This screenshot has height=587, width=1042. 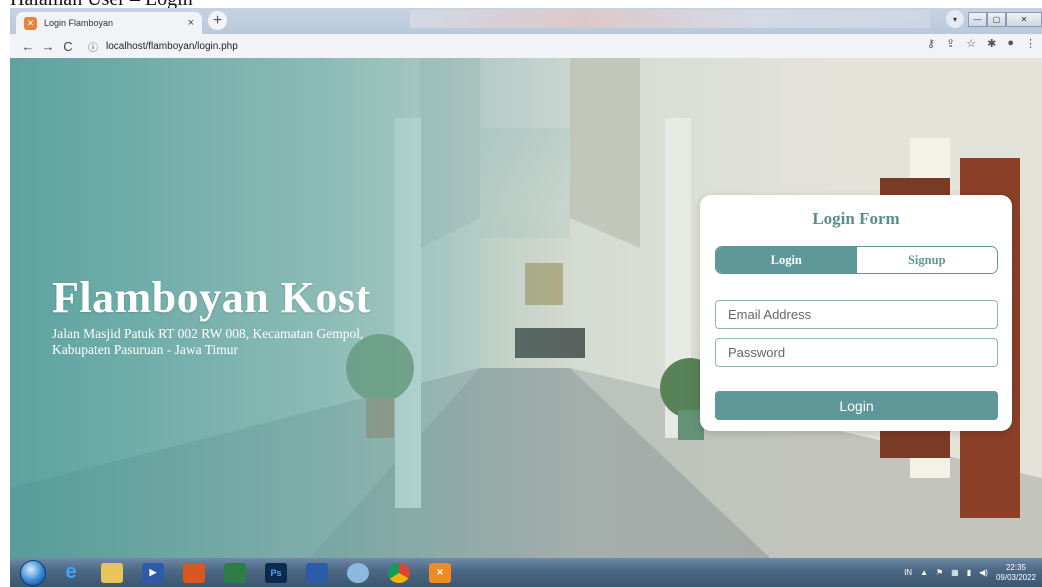 I want to click on xampp-icon: ✕, so click(x=440, y=572).